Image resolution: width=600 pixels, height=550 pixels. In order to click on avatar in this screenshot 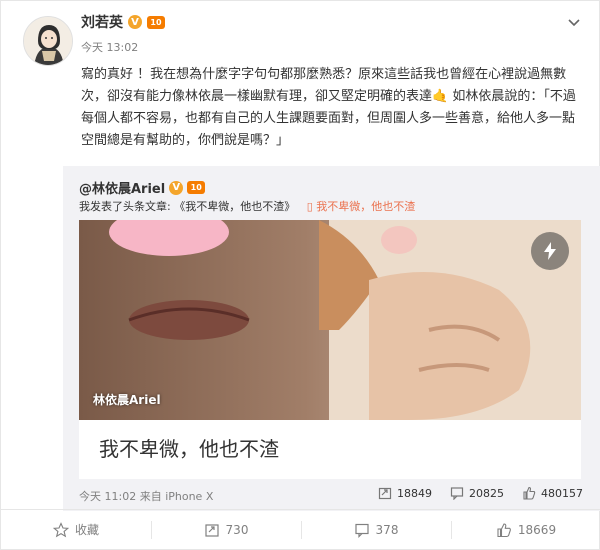, I will do `click(48, 41)`.